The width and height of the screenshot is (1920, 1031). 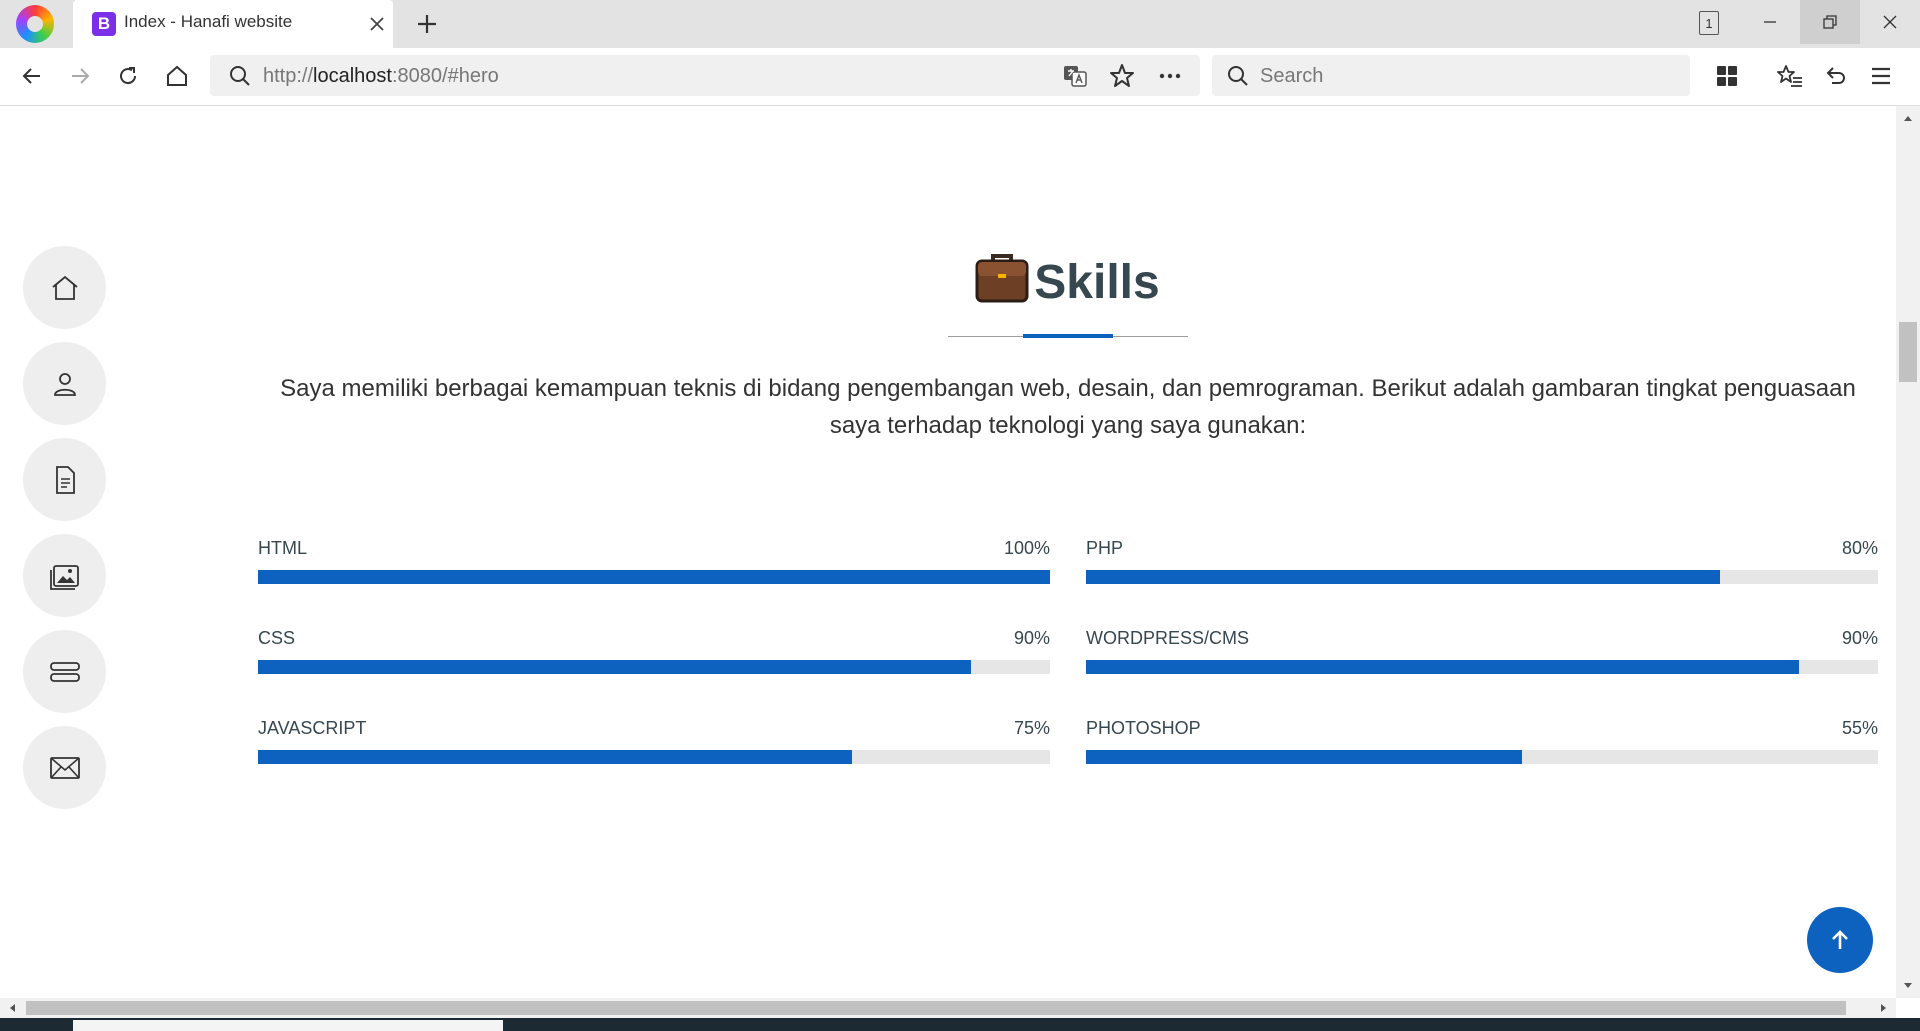 I want to click on more-options-icon, so click(x=1170, y=76).